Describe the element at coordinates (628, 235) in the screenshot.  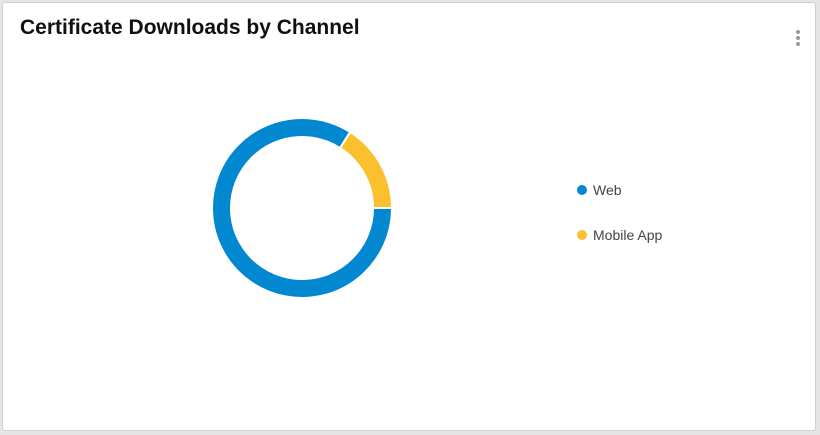
I see `legend-label: Mobile App` at that location.